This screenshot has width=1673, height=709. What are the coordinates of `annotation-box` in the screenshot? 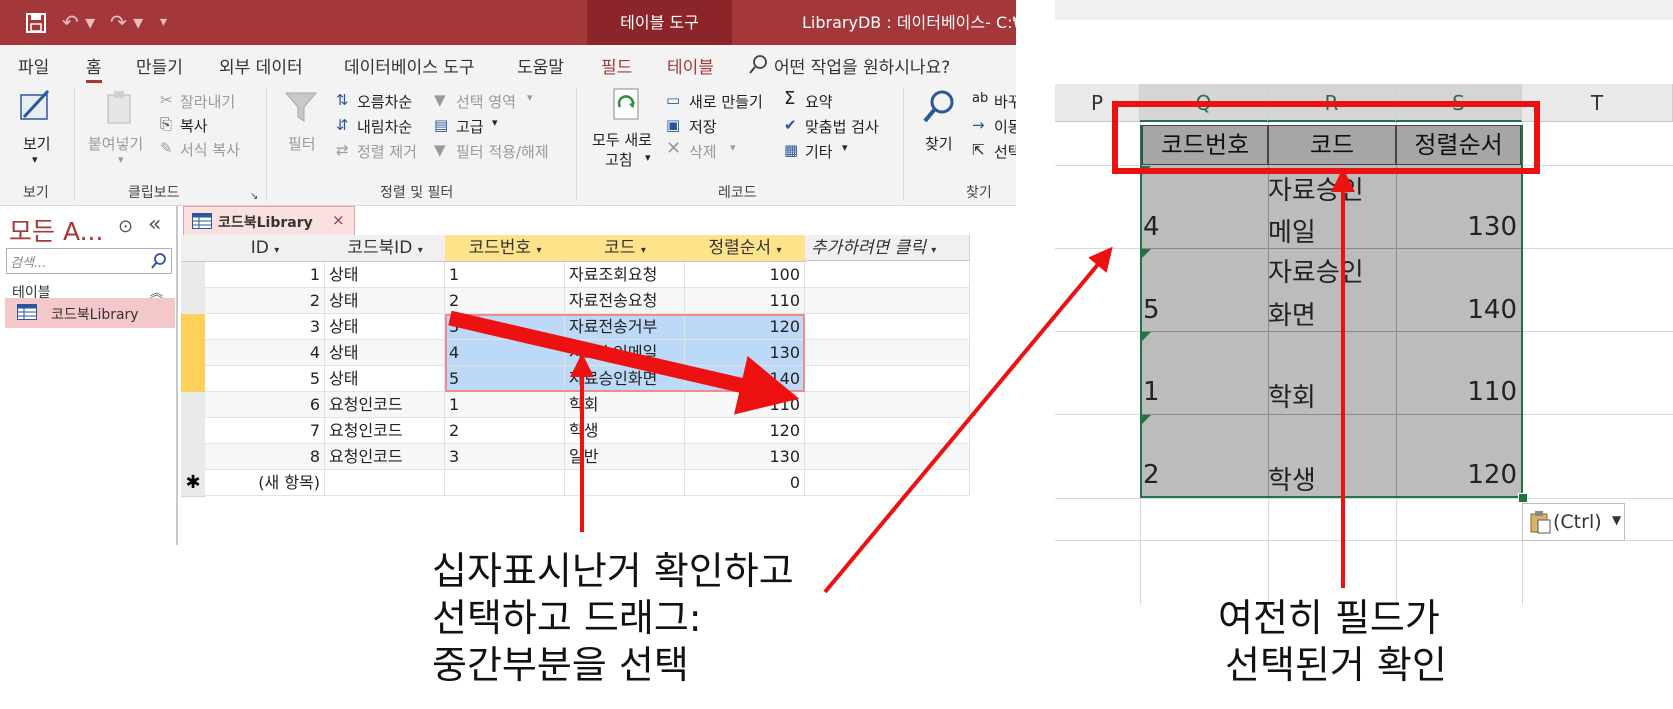 It's located at (1326, 137).